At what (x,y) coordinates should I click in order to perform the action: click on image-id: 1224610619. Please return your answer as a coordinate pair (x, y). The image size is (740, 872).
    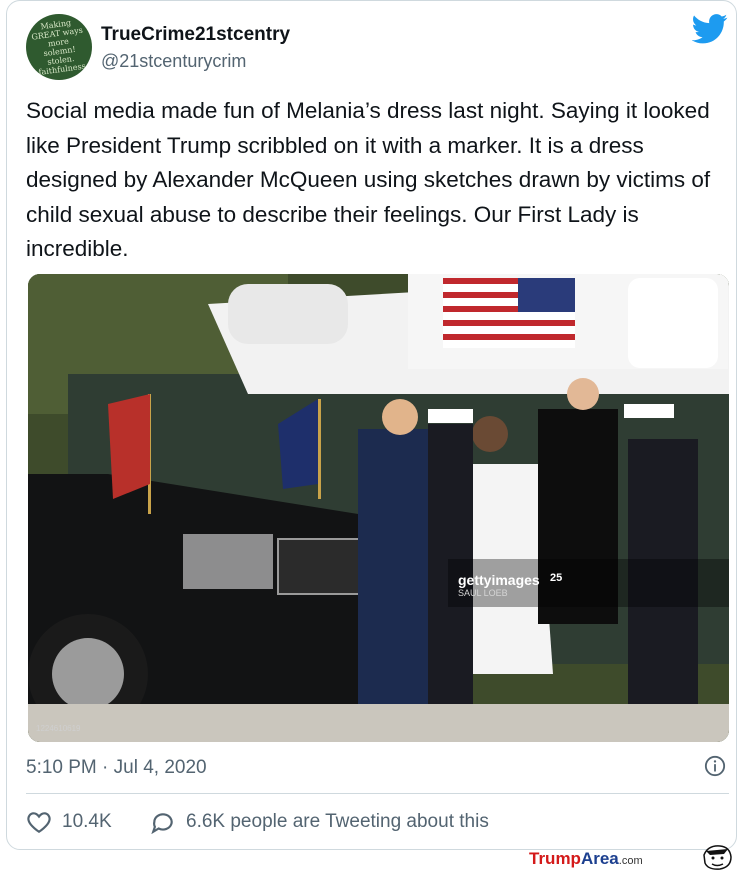
    Looking at the image, I should click on (58, 728).